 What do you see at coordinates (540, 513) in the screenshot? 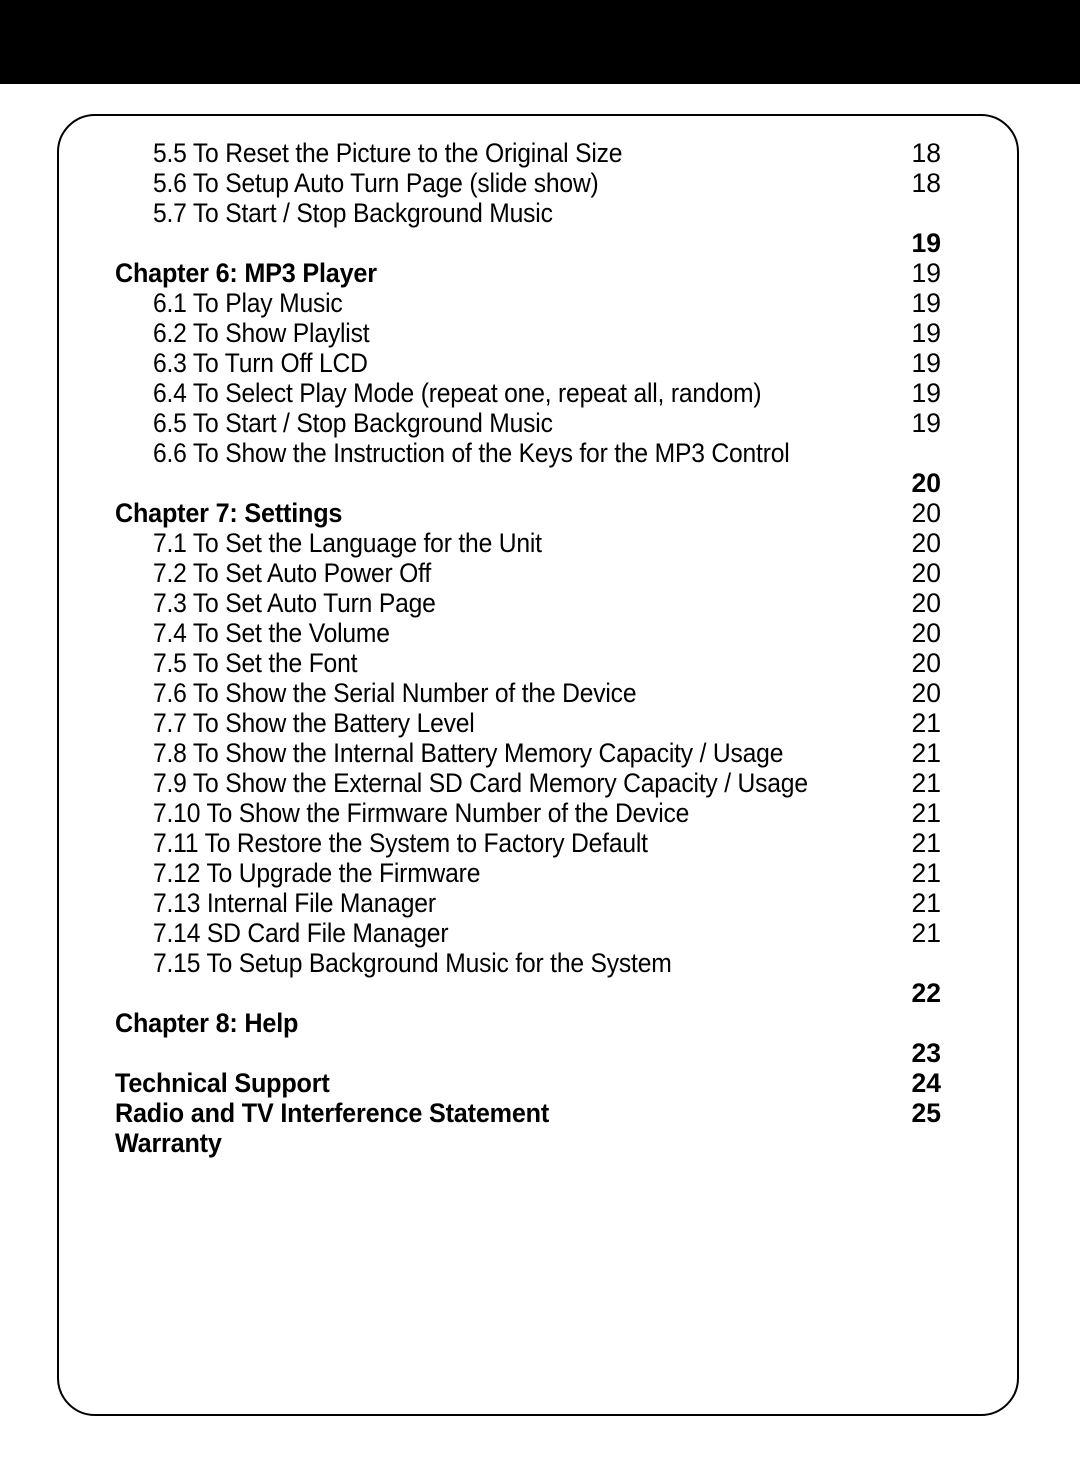
I see `toc-chapter-entry: Chapter 7: Settings 20` at bounding box center [540, 513].